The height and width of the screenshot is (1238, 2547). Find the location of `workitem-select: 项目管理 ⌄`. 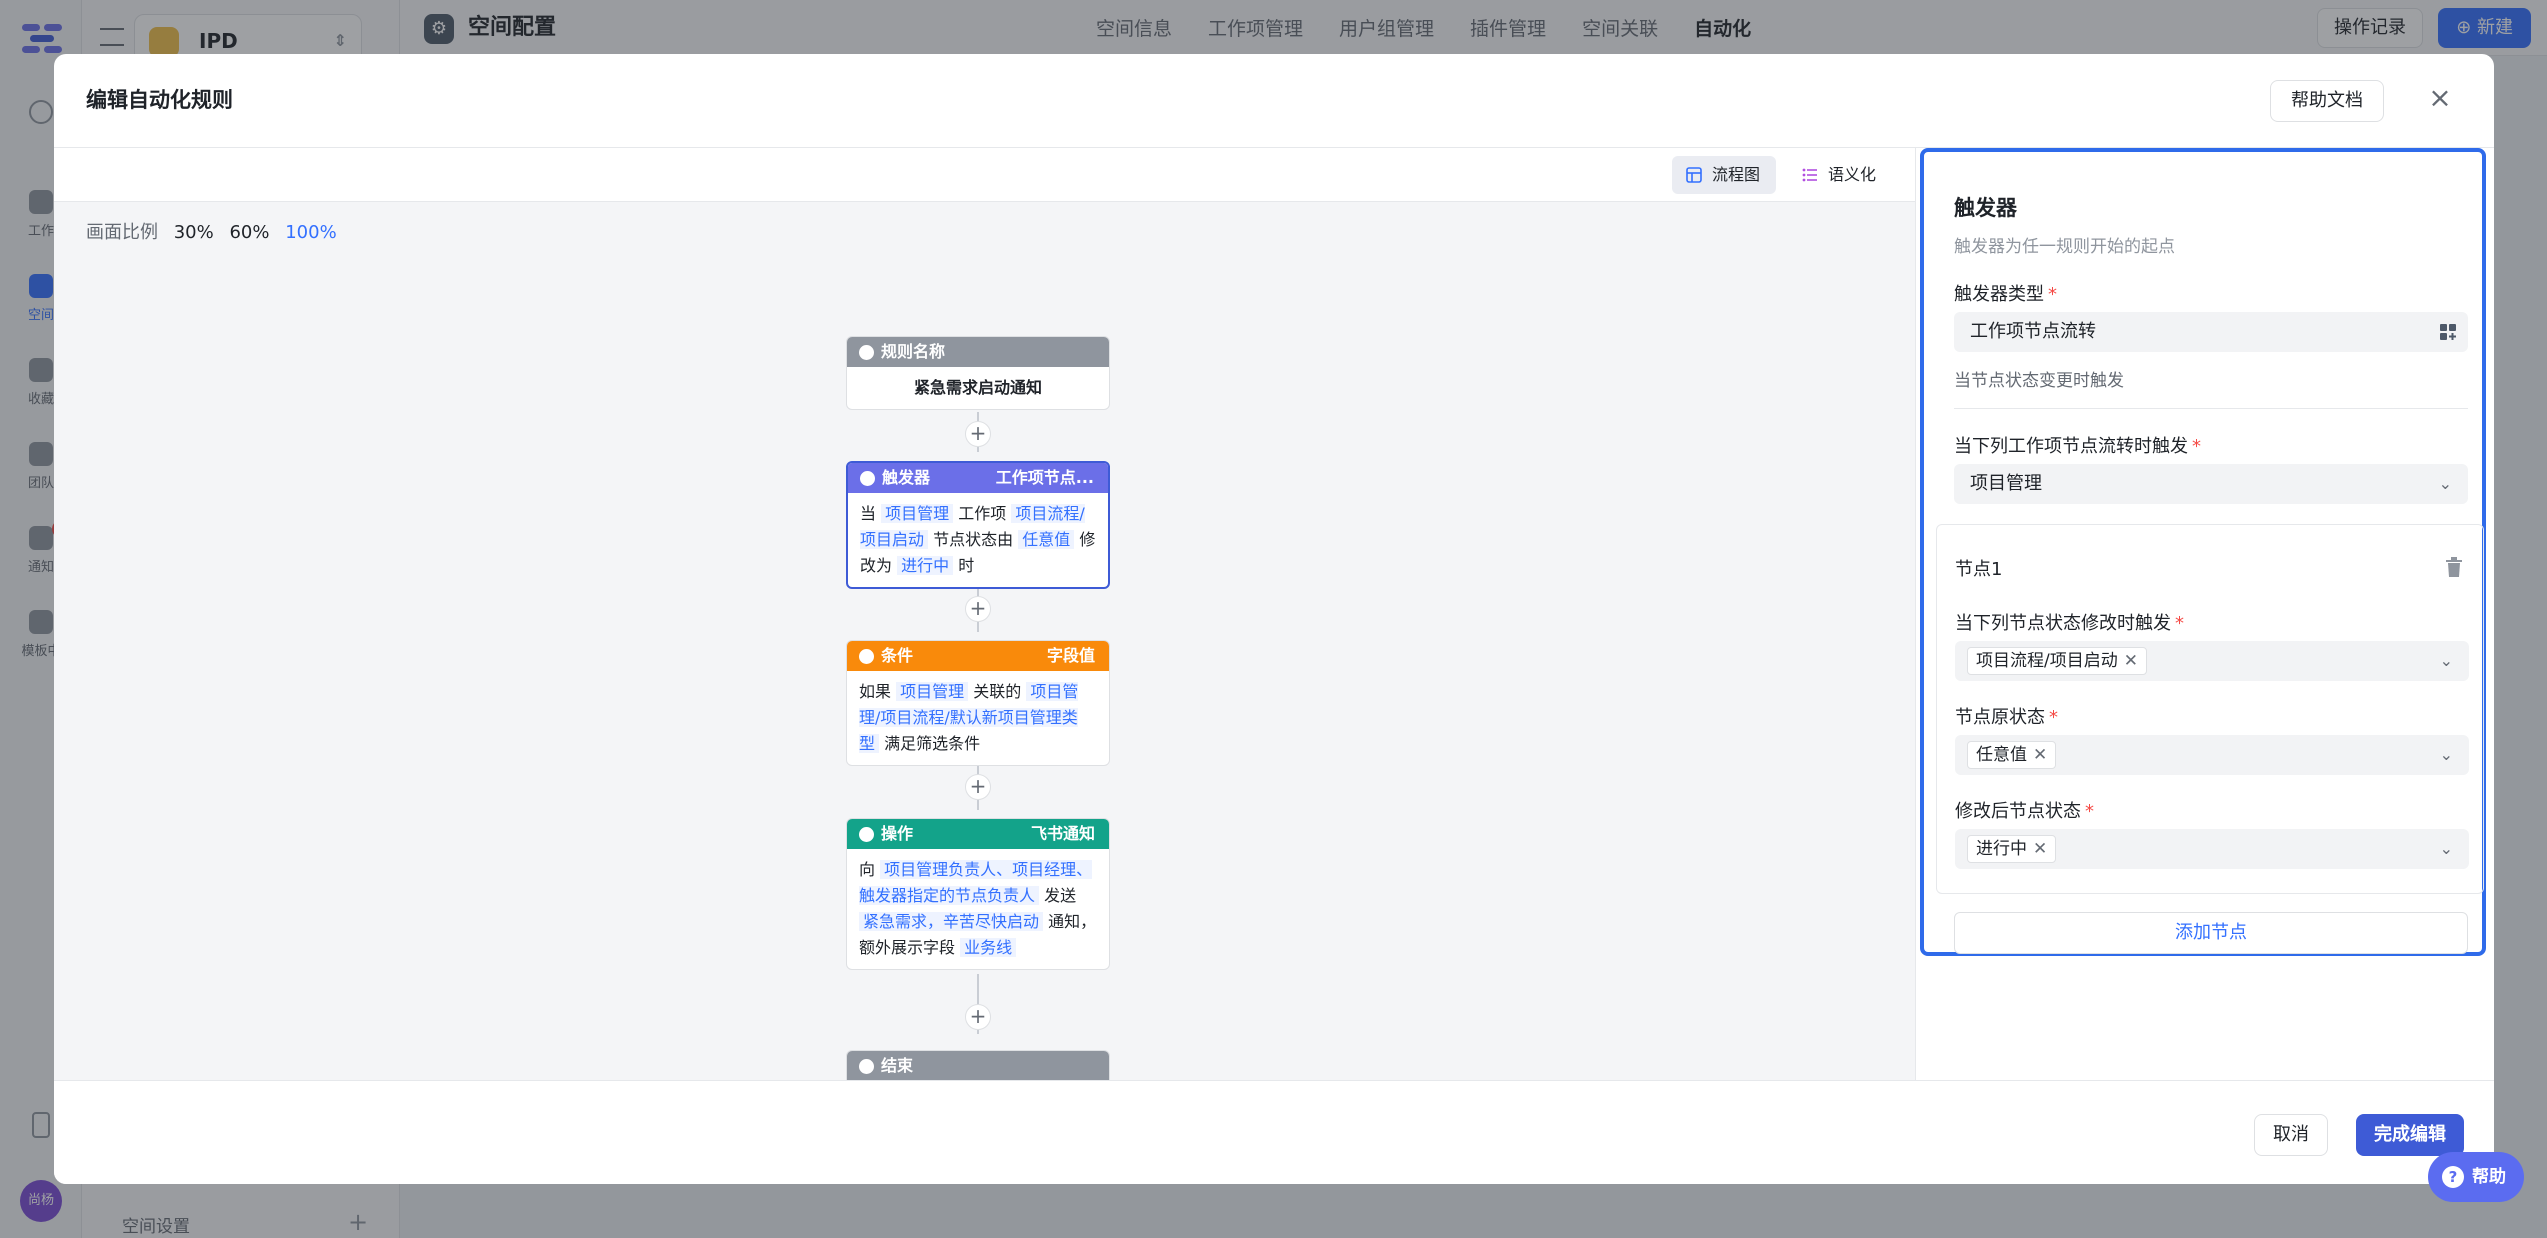

workitem-select: 项目管理 ⌄ is located at coordinates (2211, 484).